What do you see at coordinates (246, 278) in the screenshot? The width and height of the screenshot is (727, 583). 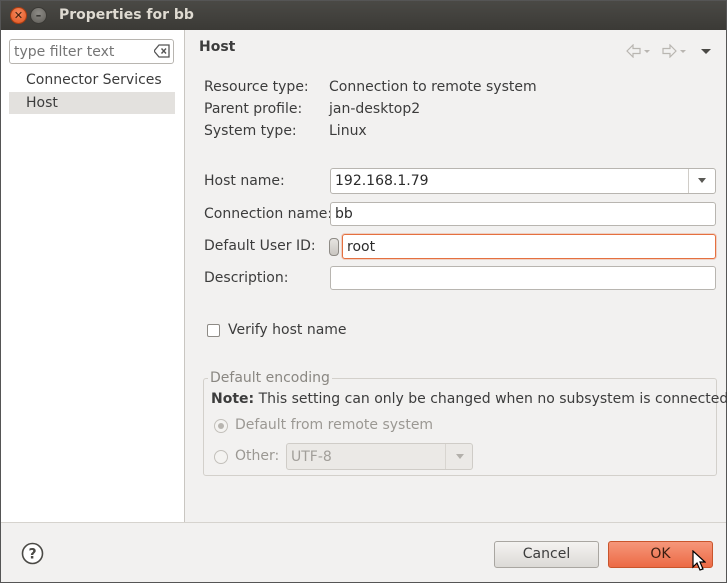 I see `description-label: Description:` at bounding box center [246, 278].